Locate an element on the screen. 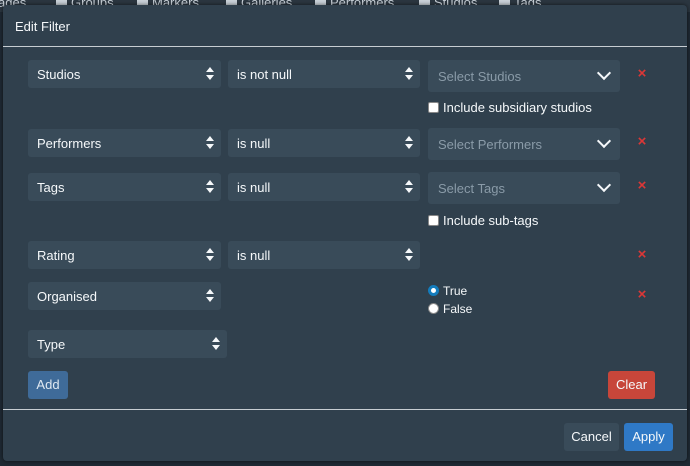 Image resolution: width=690 pixels, height=466 pixels. tags-picker: Select Tags is located at coordinates (524, 188).